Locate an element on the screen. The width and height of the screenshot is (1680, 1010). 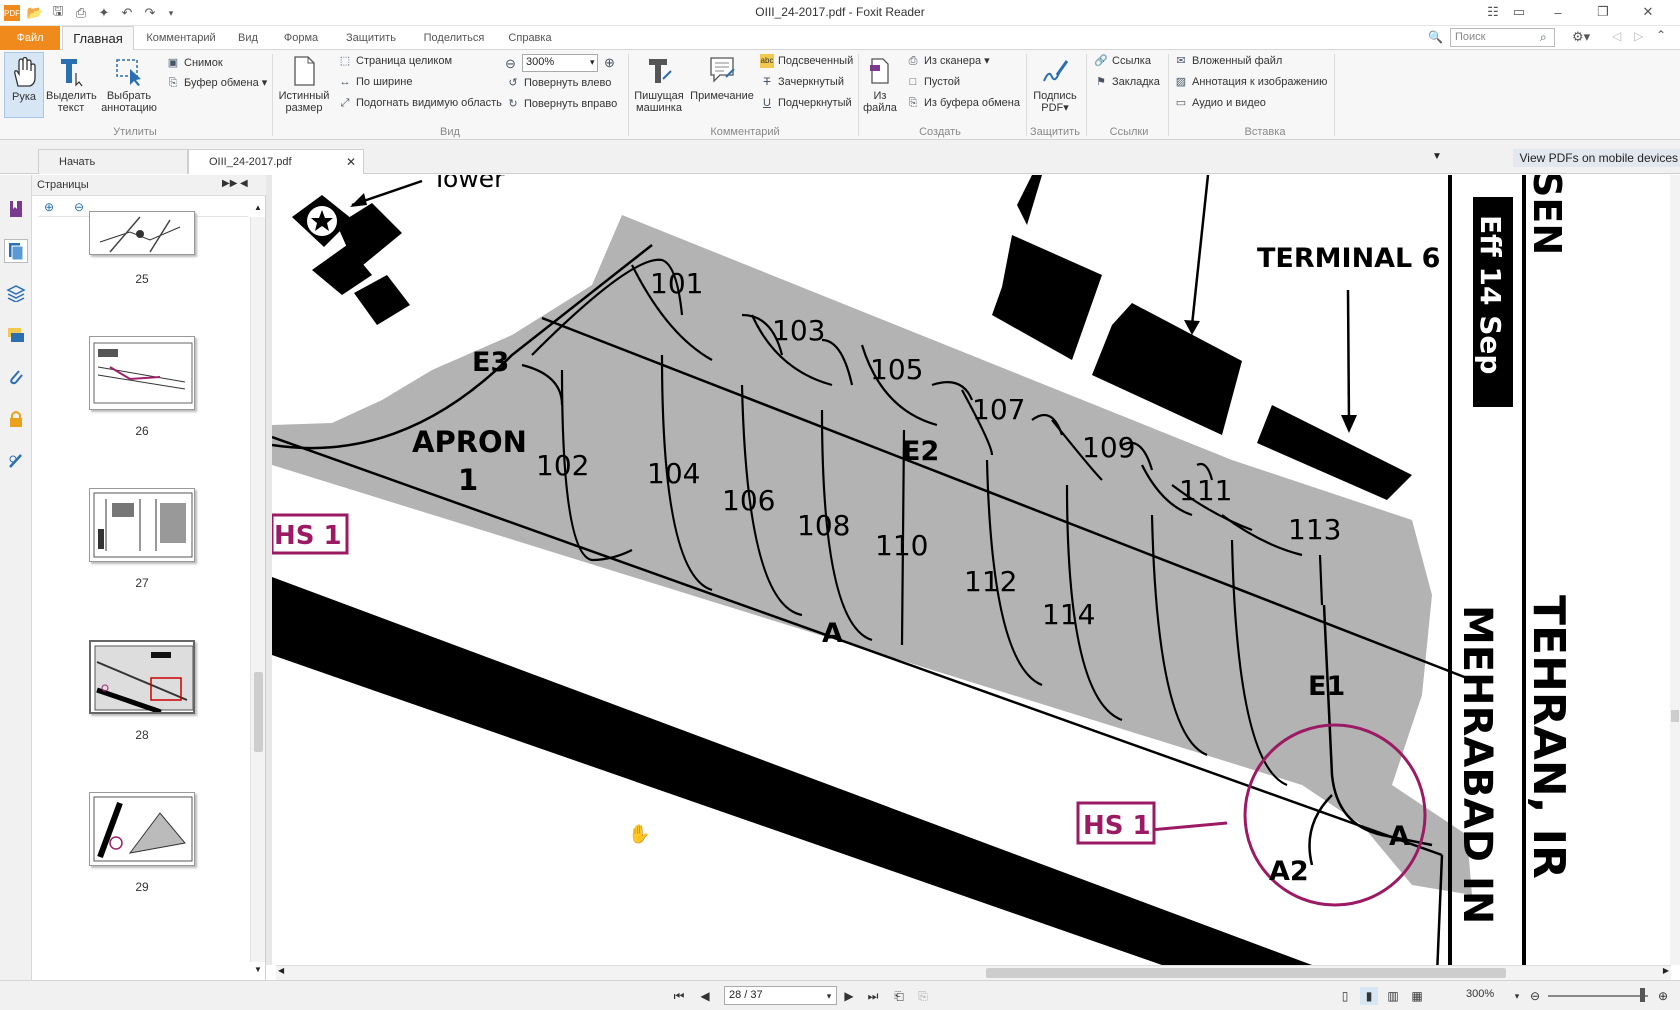
highlight-button: abc Подсвеченный is located at coordinates (806, 61).